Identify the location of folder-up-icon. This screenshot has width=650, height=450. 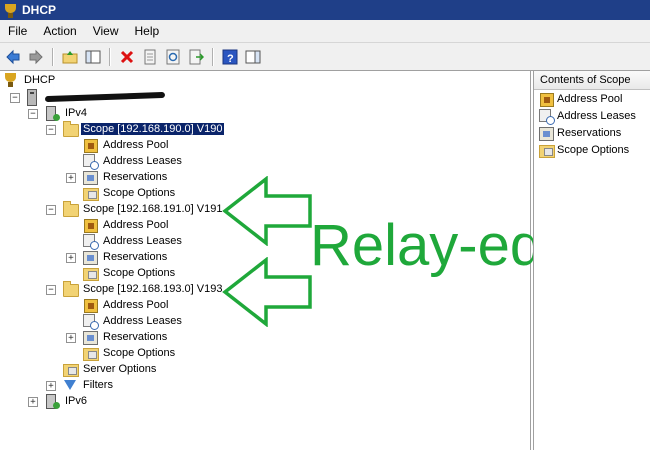
(70, 56).